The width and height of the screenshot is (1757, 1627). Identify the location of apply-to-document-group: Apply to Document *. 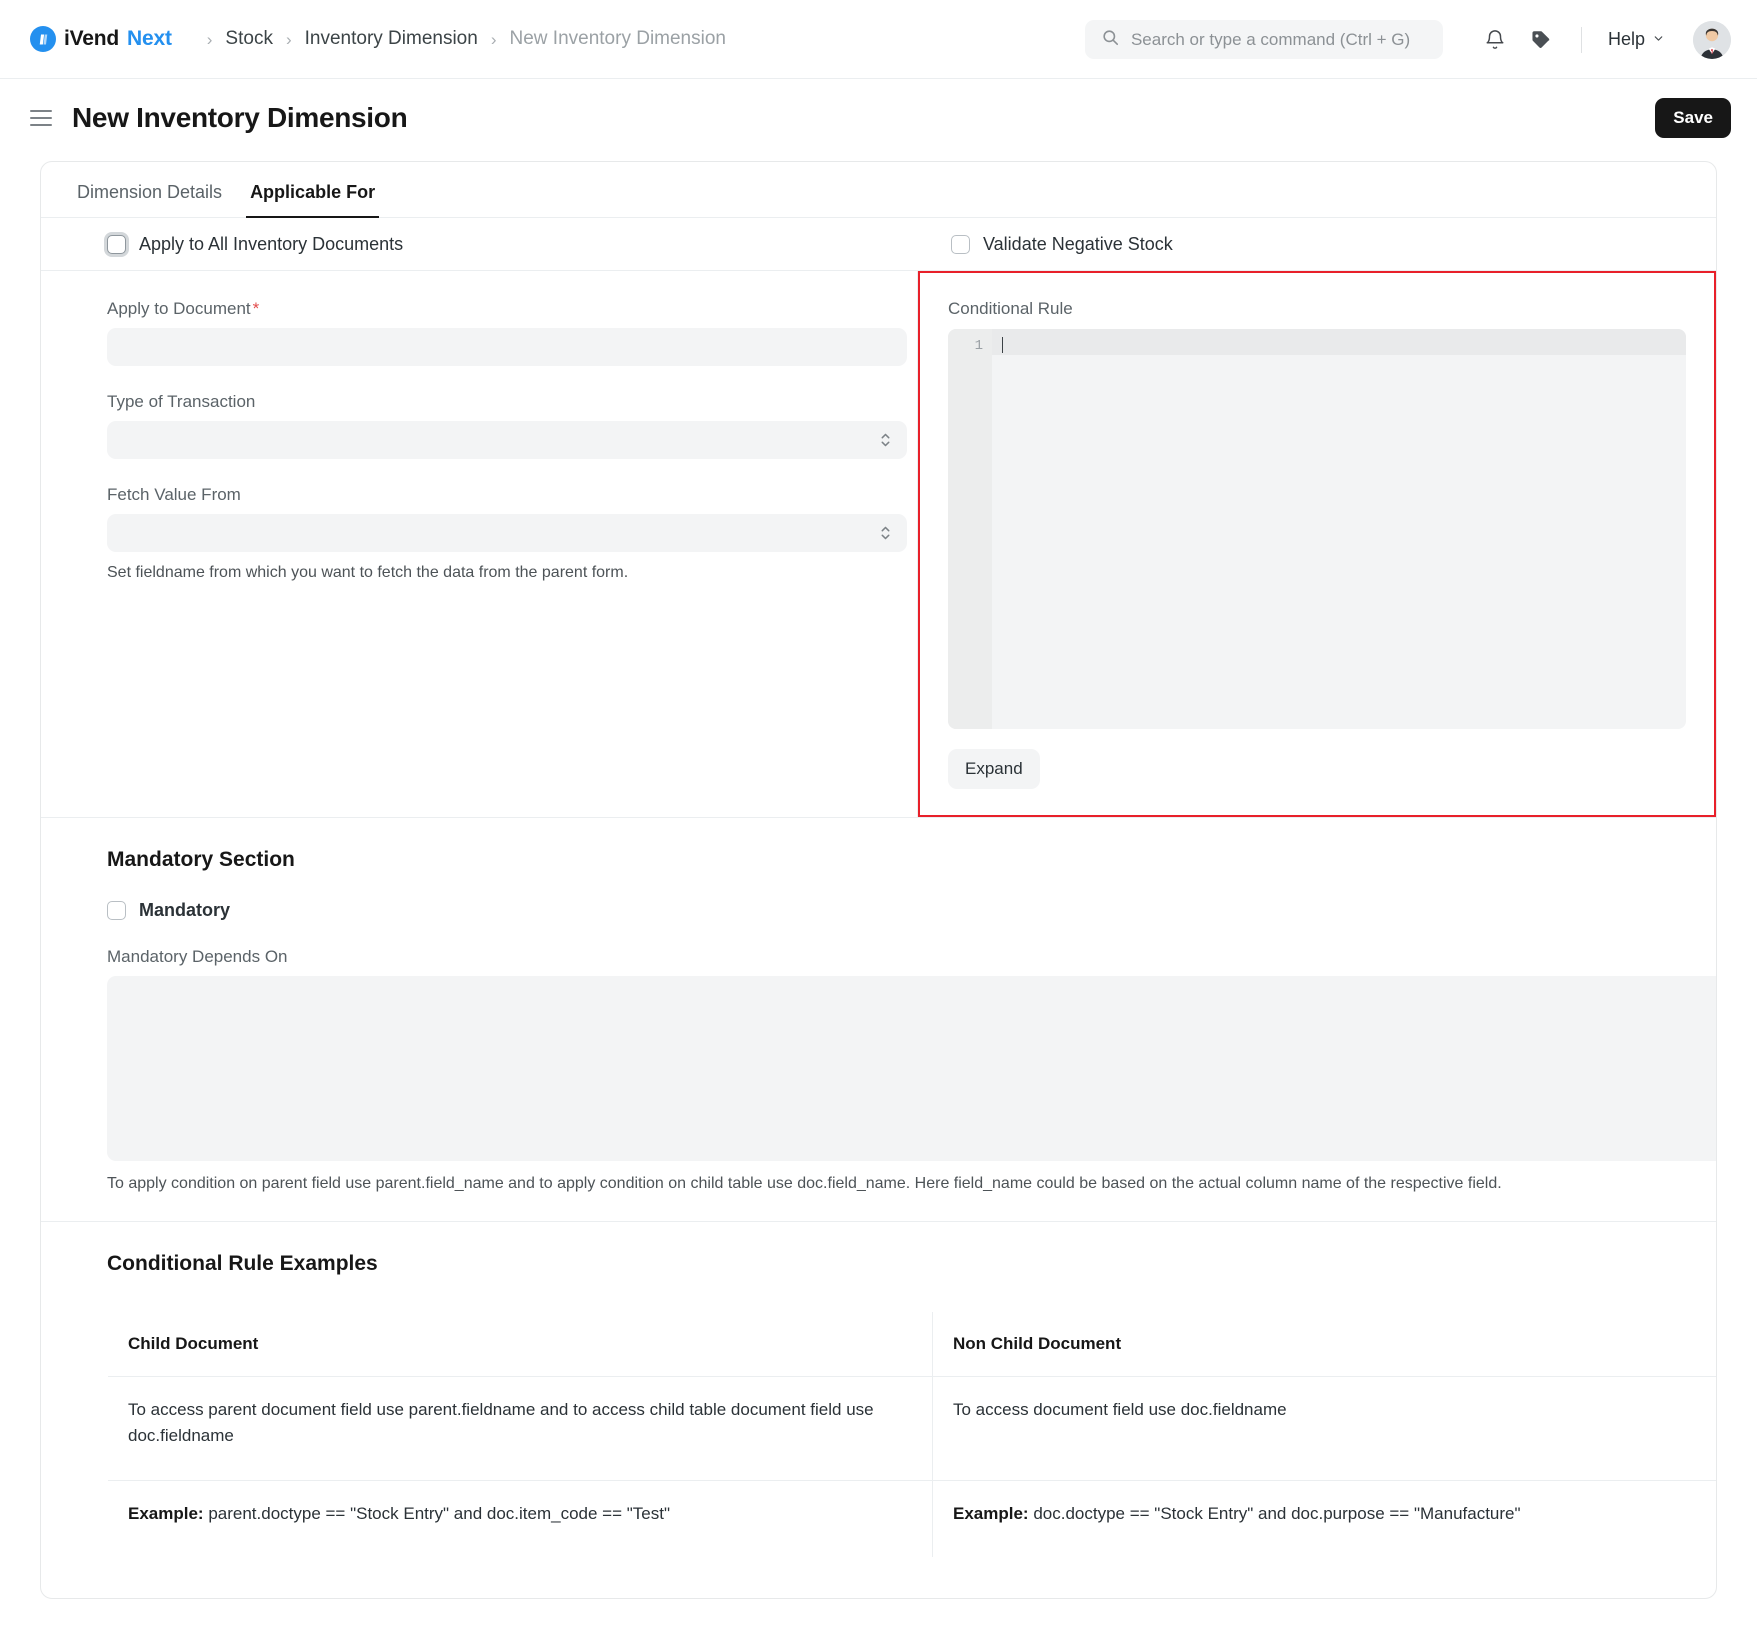
(507, 332).